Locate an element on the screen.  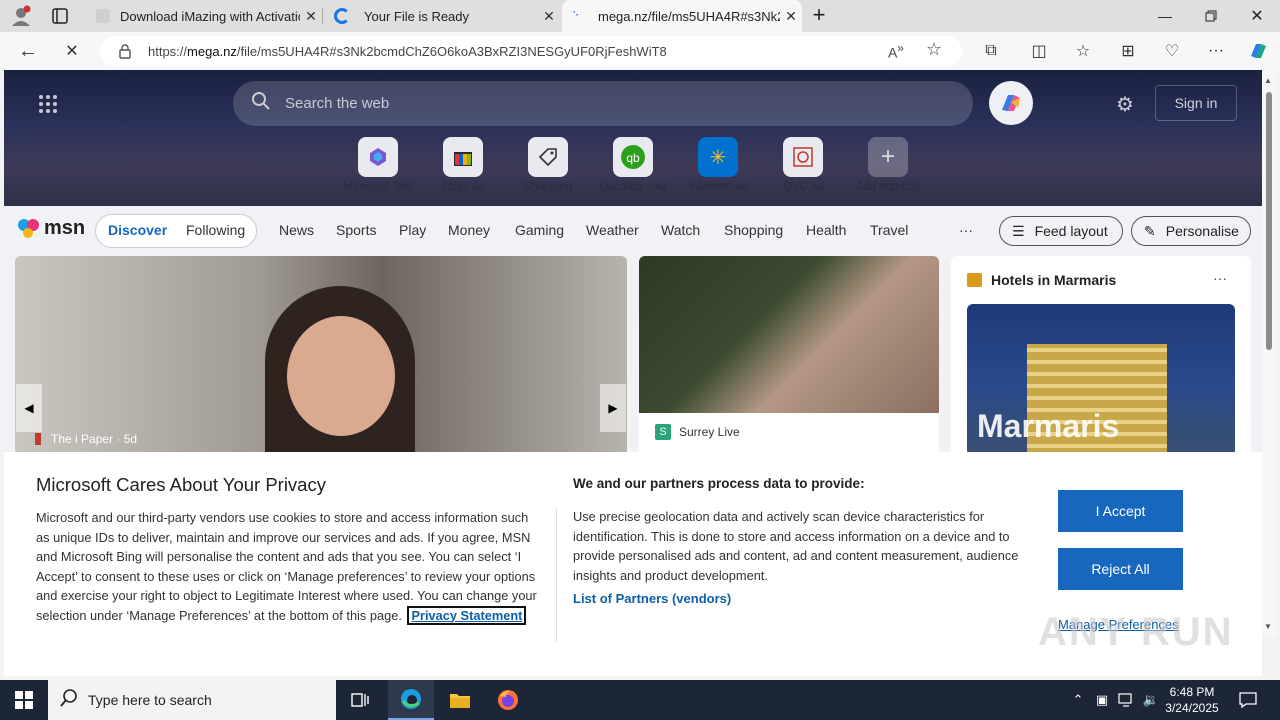
walmart-icon: ✳ is located at coordinates (718, 157).